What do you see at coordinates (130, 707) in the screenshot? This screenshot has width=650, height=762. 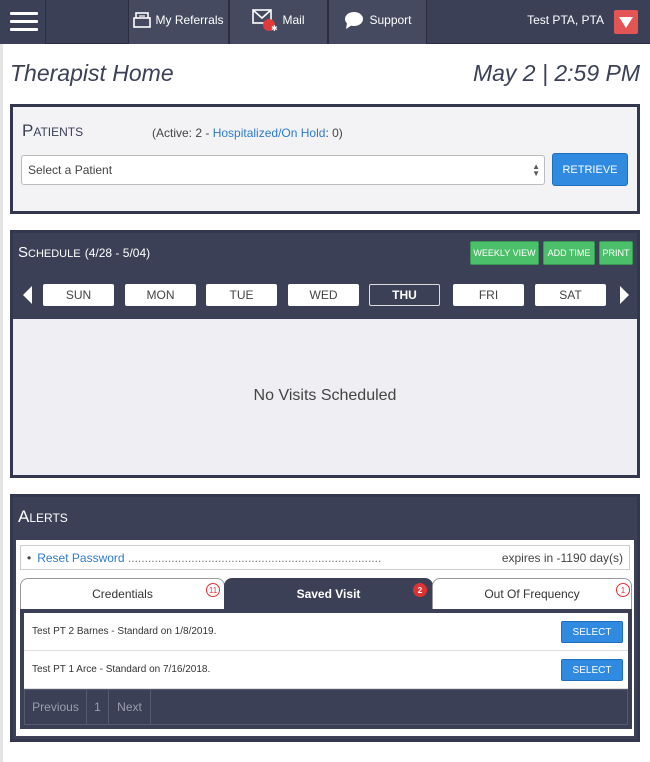 I see `next-page-button: Next` at bounding box center [130, 707].